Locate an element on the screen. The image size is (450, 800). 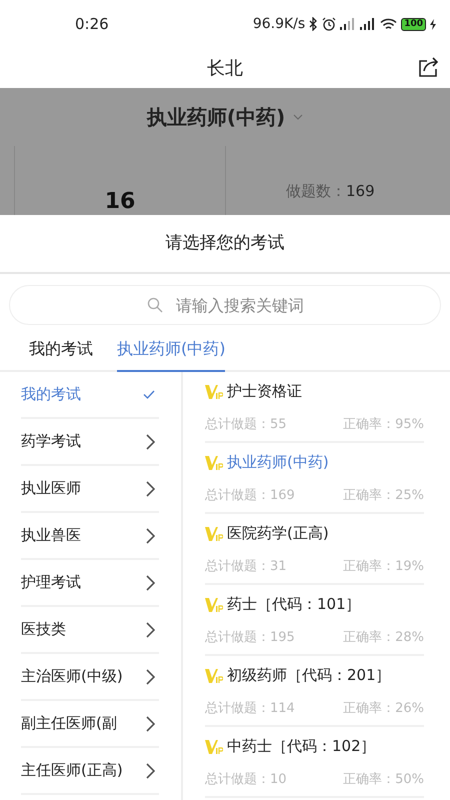
exam-tab: 执业药师(中药) is located at coordinates (171, 350).